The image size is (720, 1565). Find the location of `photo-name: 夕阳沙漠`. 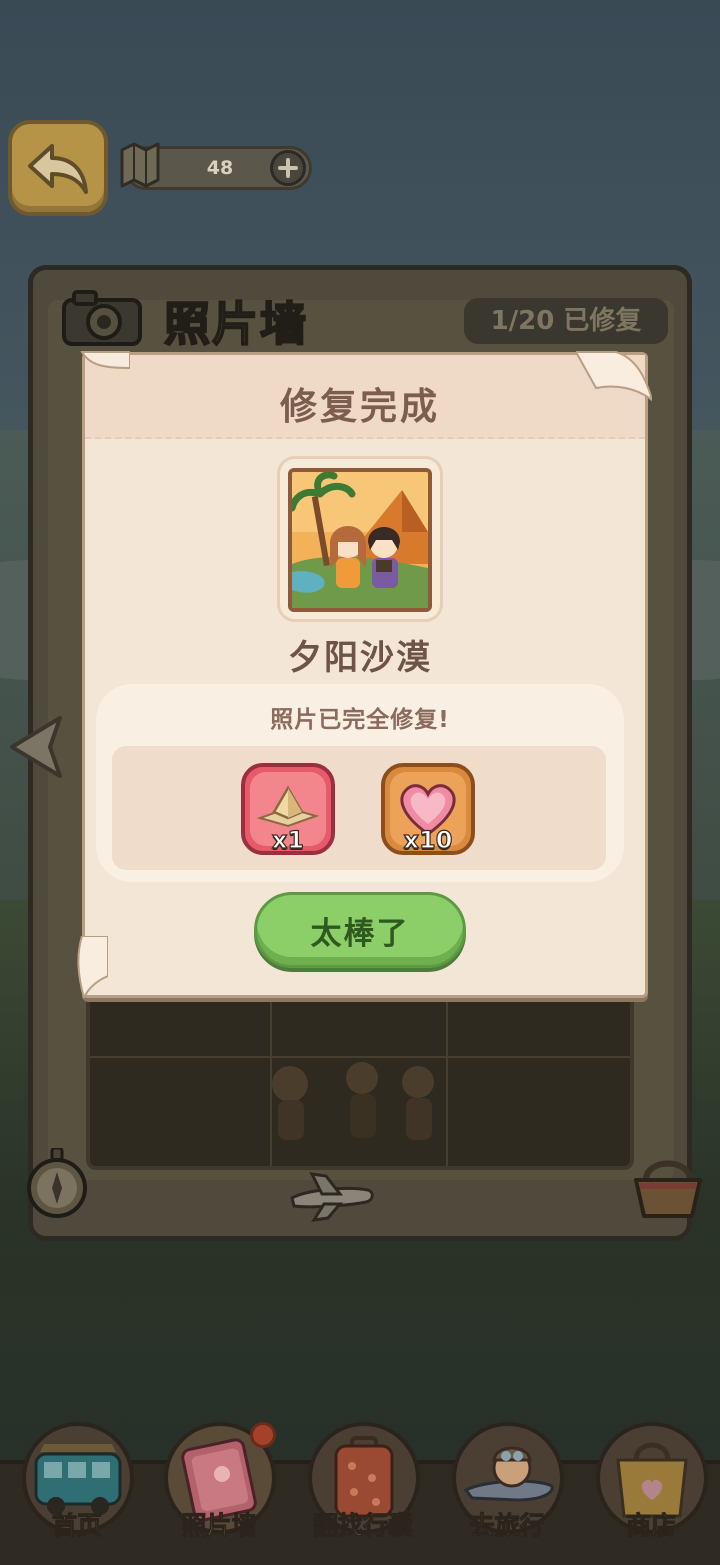

photo-name: 夕阳沙漠 is located at coordinates (360, 658).